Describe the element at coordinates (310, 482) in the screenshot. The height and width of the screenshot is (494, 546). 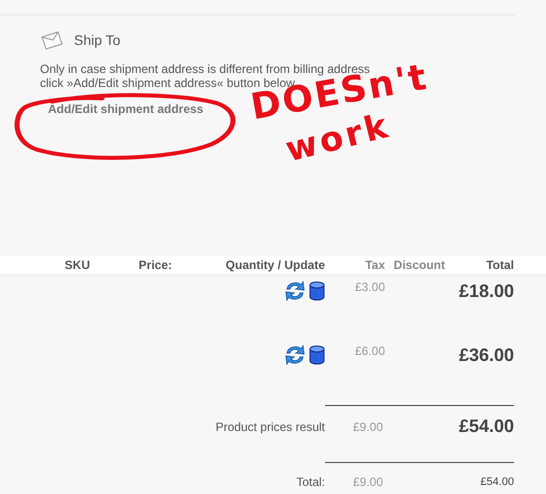
I see `summary-label: Total:` at that location.